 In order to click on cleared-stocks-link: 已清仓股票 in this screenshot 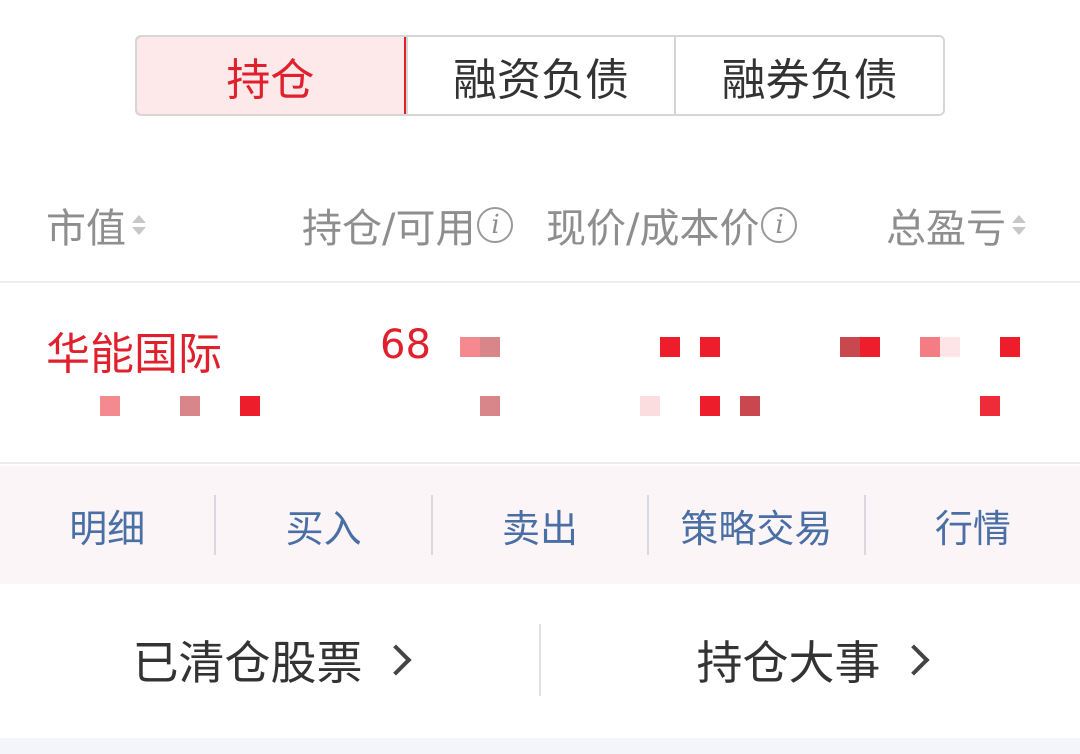, I will do `click(269, 660)`.